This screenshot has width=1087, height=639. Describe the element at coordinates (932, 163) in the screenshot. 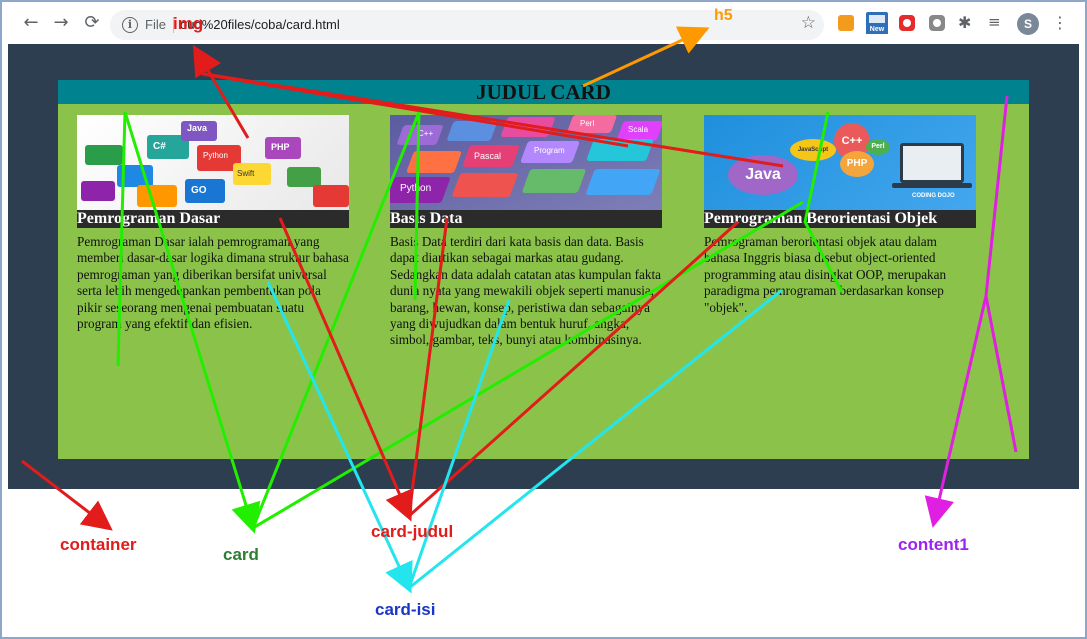

I see `laptop-screen` at that location.